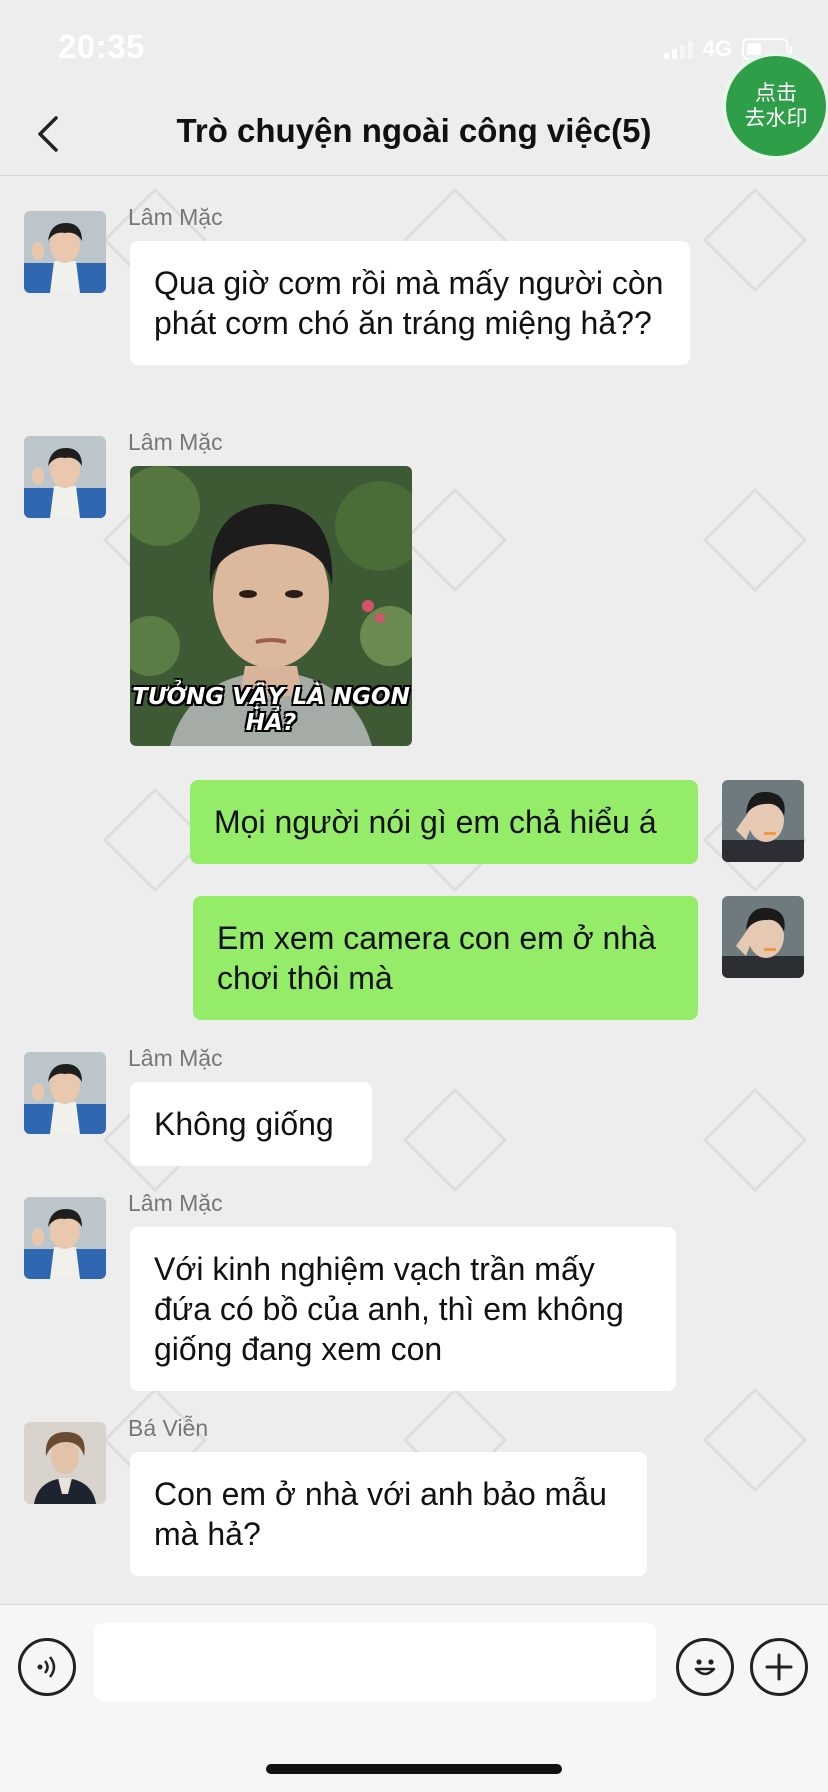 This screenshot has width=828, height=1792. What do you see at coordinates (444, 822) in the screenshot?
I see `my-message-bubble: Mọi người nói gì em chả hiểu á` at bounding box center [444, 822].